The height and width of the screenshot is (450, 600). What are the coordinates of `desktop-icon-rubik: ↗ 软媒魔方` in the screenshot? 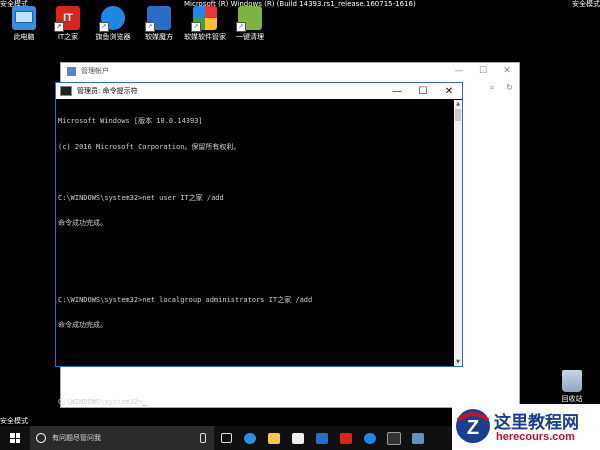 It's located at (159, 24).